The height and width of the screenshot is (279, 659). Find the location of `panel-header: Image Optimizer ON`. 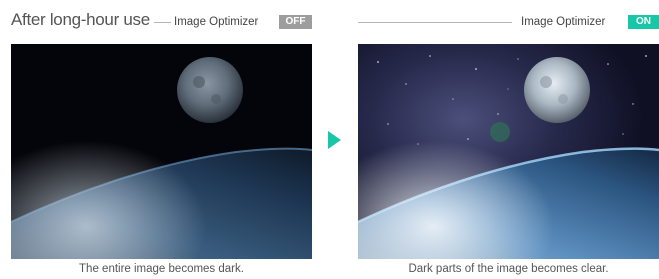

panel-header: Image Optimizer ON is located at coordinates (508, 22).